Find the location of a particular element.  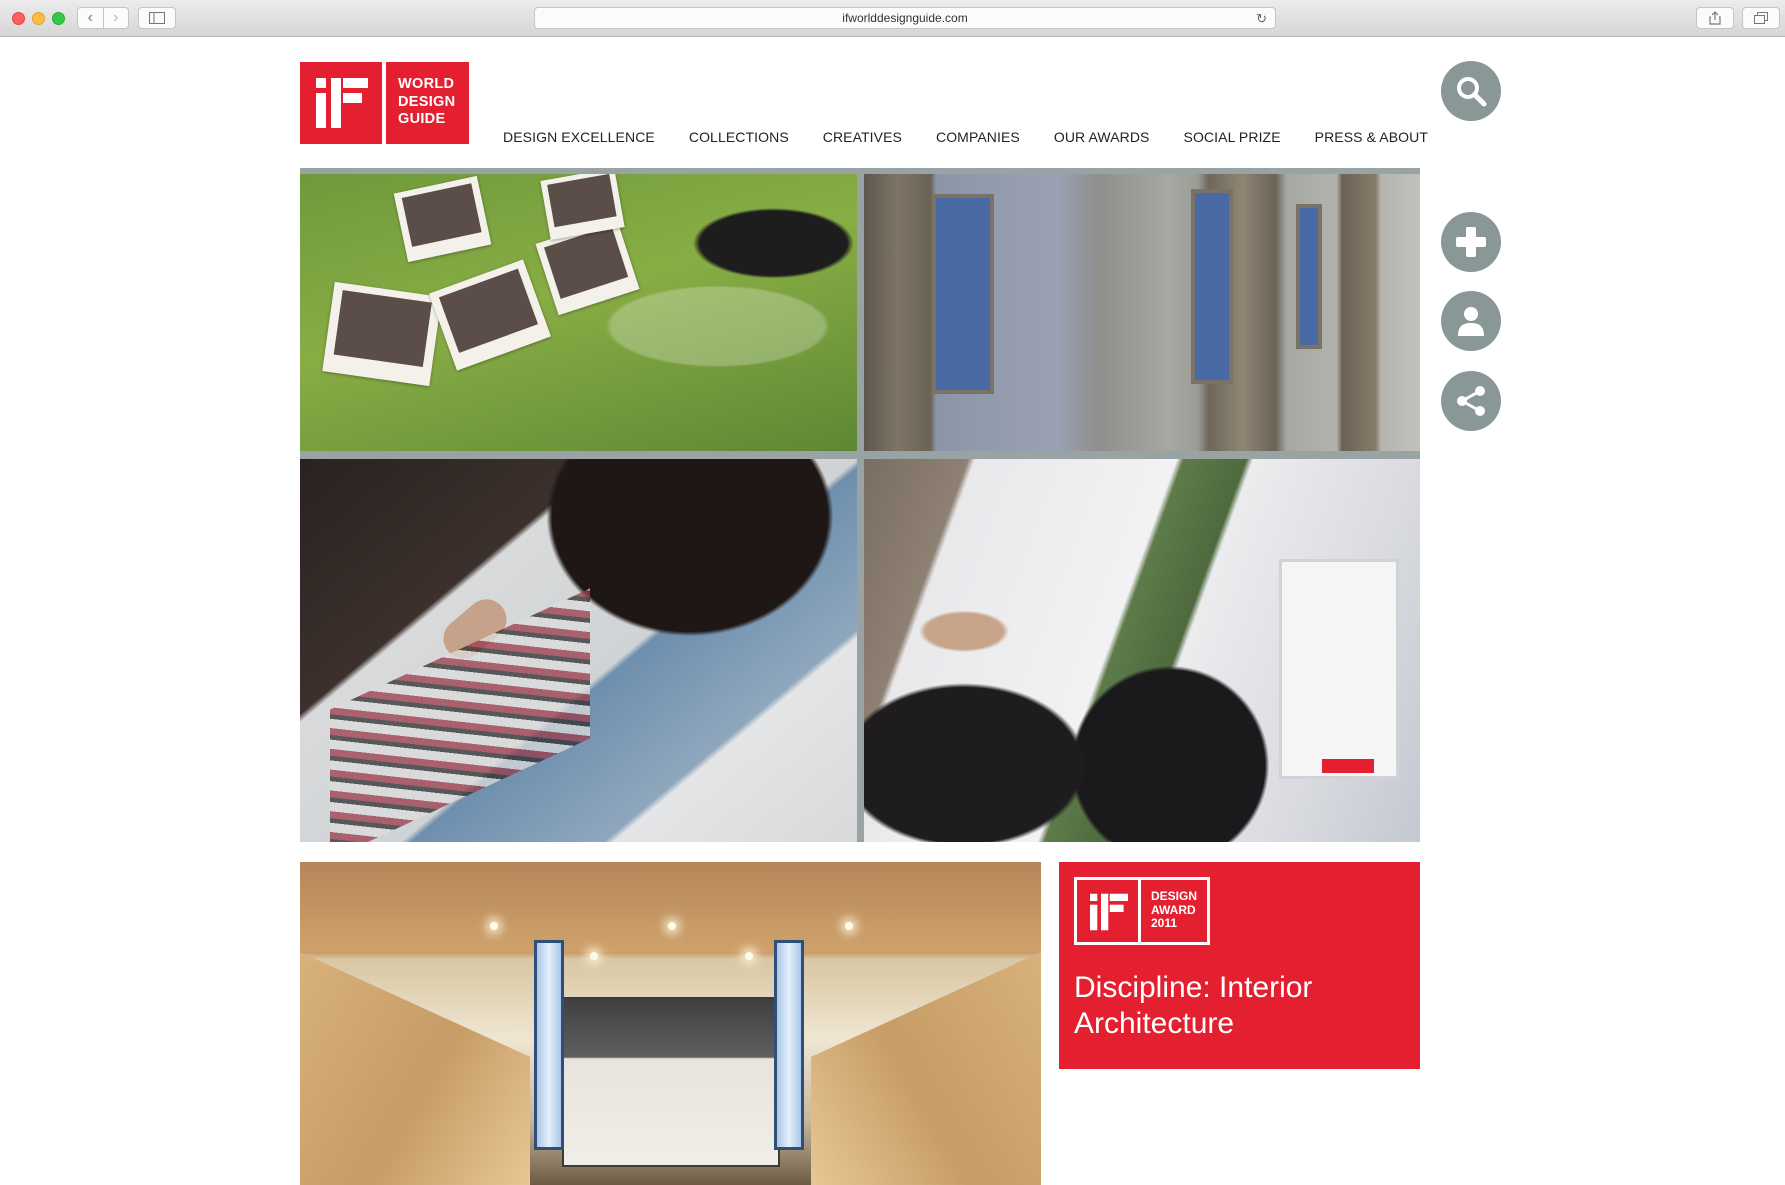

share-button is located at coordinates (1471, 401).